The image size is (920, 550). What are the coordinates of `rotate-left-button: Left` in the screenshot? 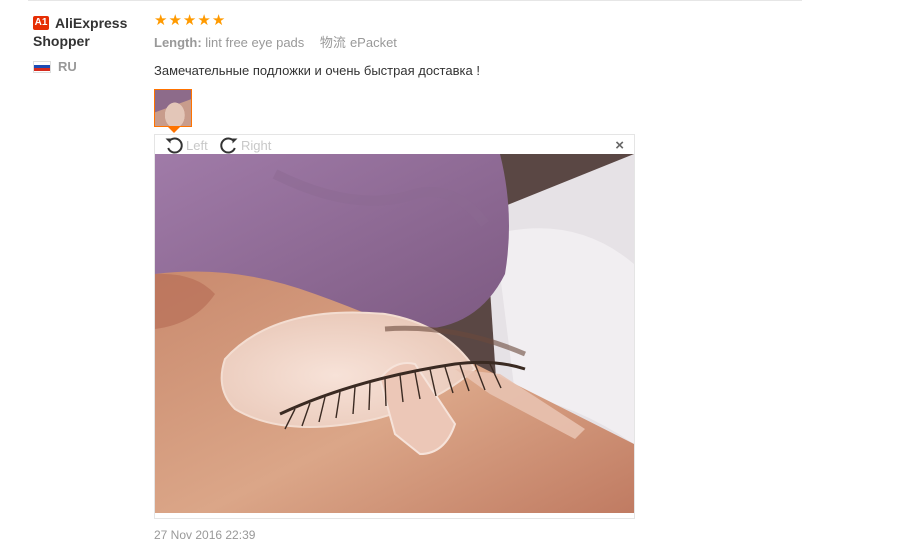 It's located at (186, 145).